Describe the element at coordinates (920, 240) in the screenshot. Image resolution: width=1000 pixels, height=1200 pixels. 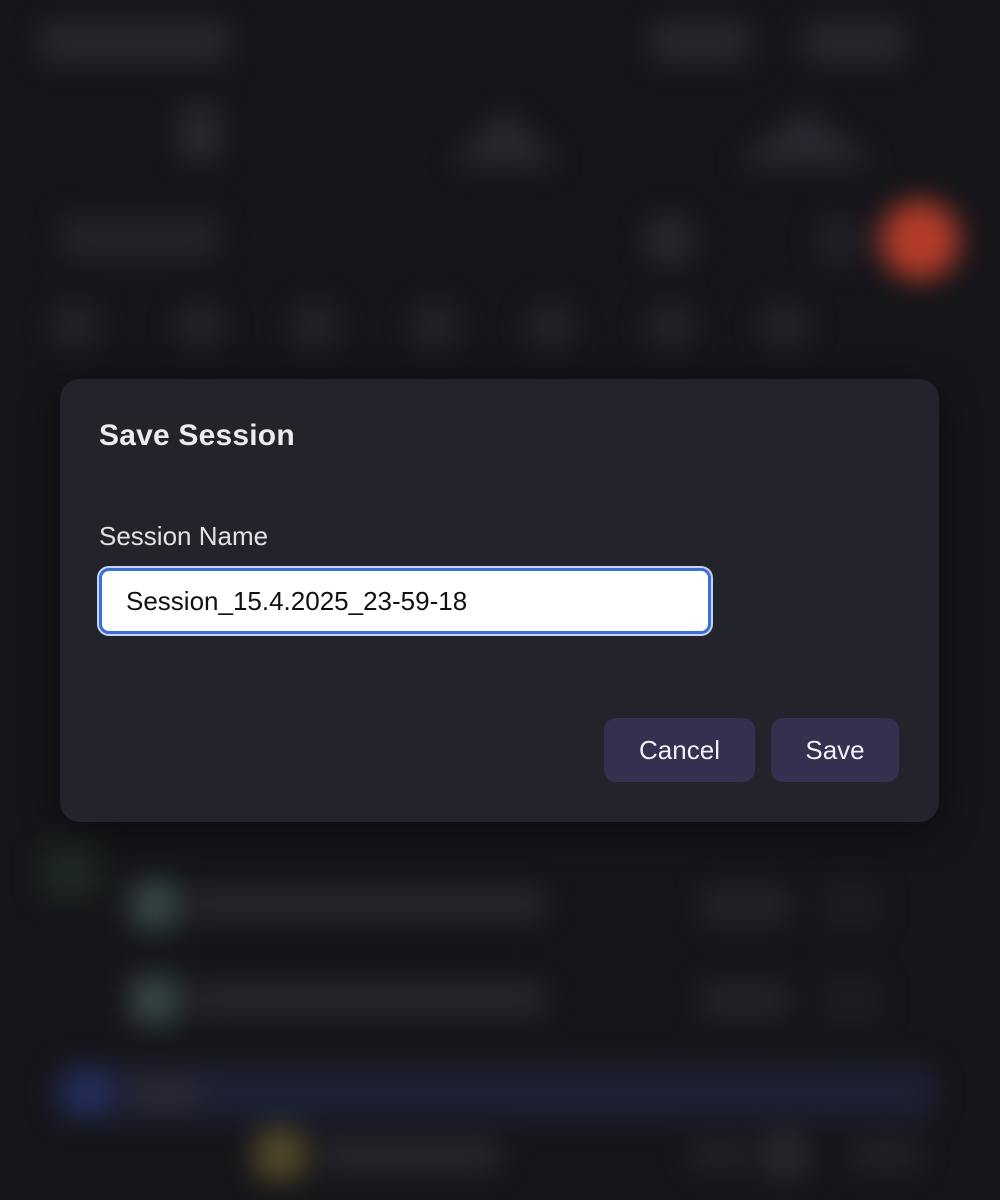
I see `background-record-button` at that location.